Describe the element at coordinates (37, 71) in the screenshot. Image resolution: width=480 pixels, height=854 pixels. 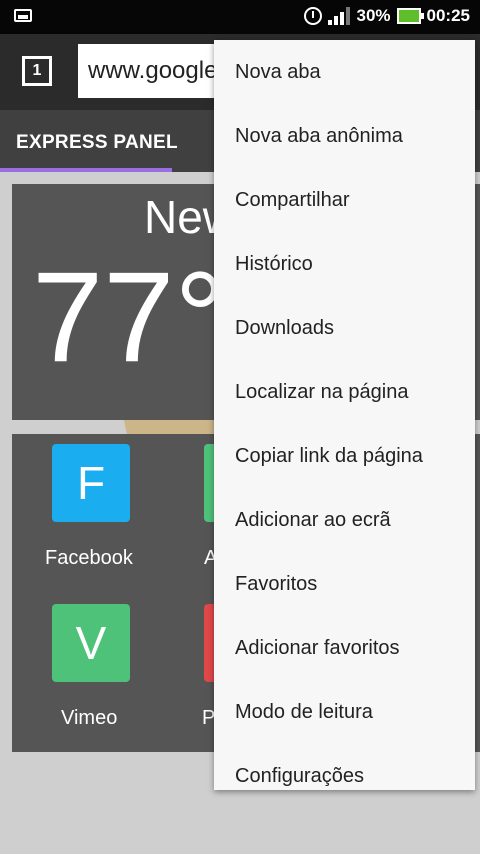
I see `tab-counter-button: 1` at that location.